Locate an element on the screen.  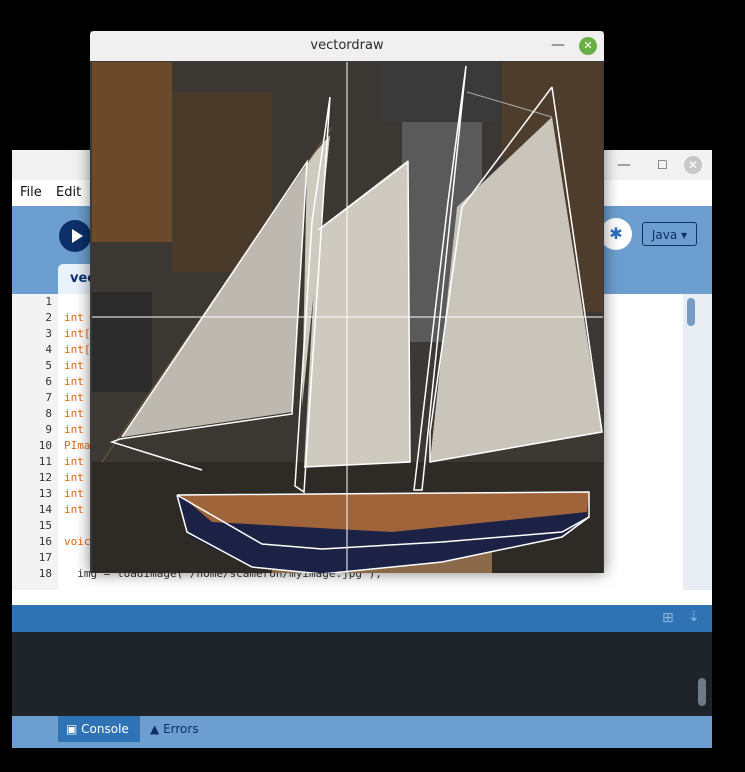
line-number: 5 is located at coordinates (48, 365).